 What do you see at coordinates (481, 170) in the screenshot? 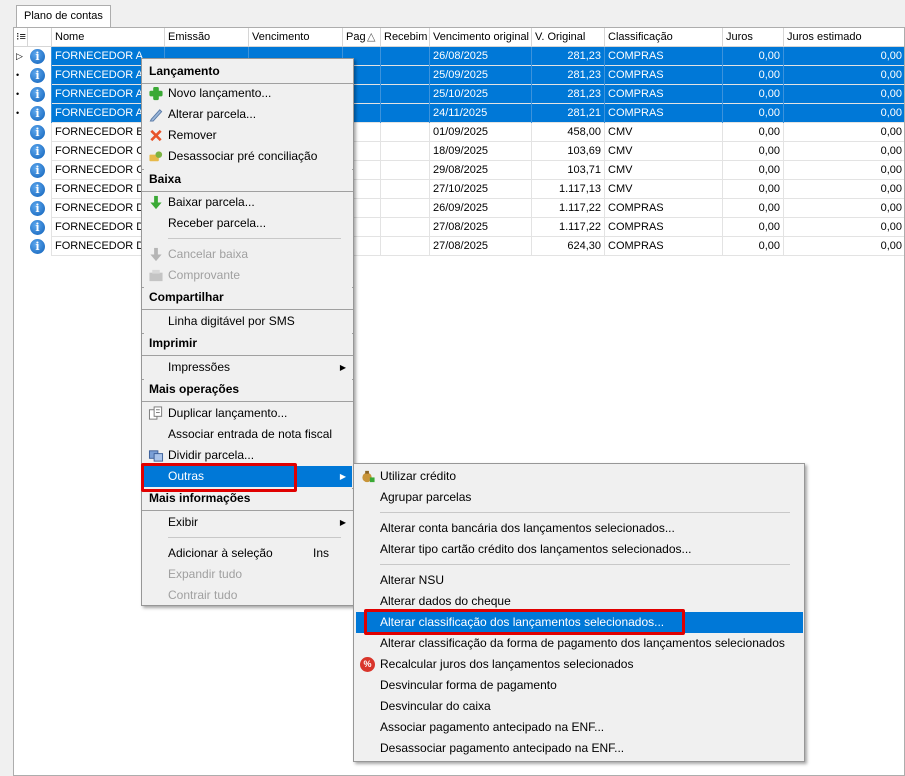
I see `table-cell-venc-orig: 29/08/2025` at bounding box center [481, 170].